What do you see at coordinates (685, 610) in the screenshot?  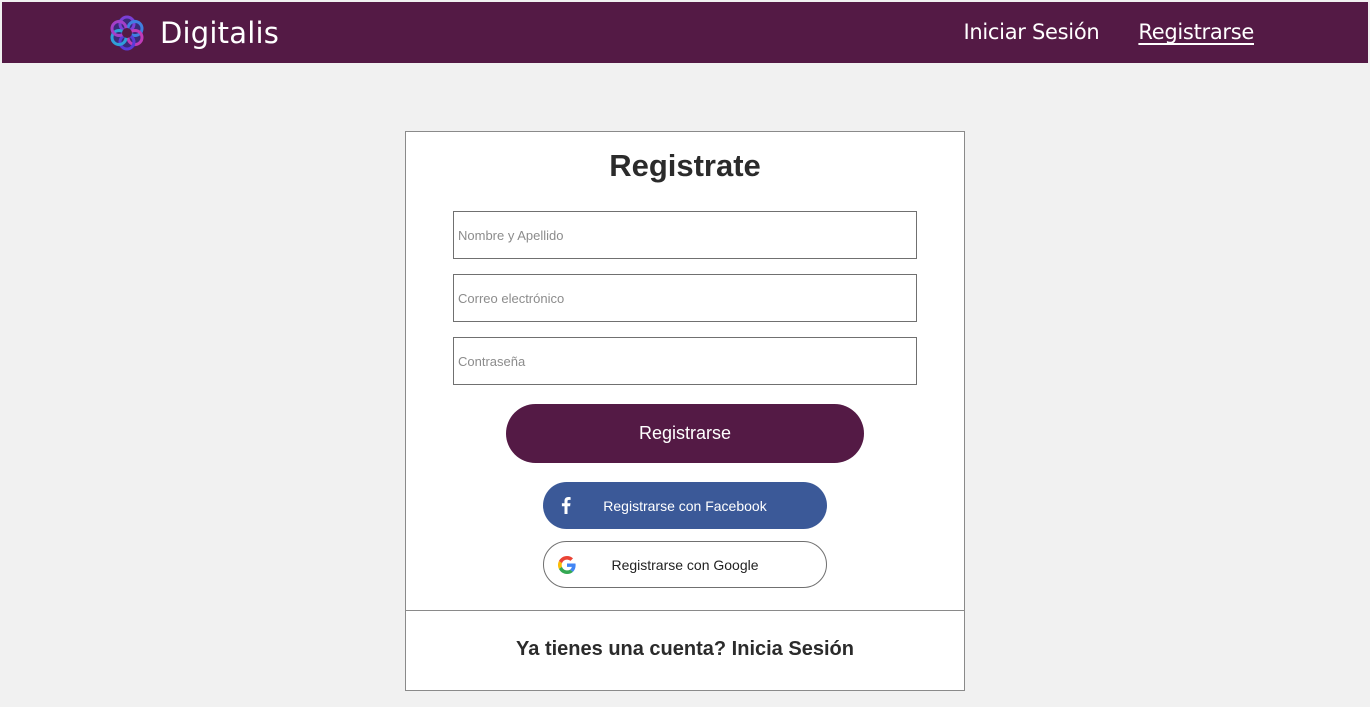 I see `card-divider` at bounding box center [685, 610].